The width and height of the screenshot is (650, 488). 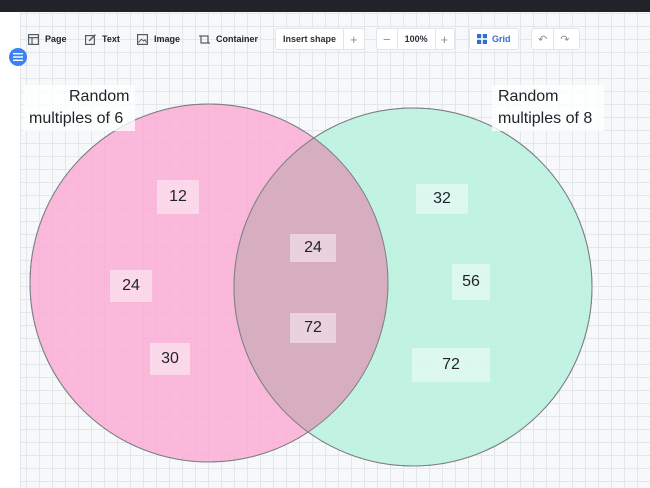 What do you see at coordinates (313, 328) in the screenshot?
I see `intersection-value-2: 72` at bounding box center [313, 328].